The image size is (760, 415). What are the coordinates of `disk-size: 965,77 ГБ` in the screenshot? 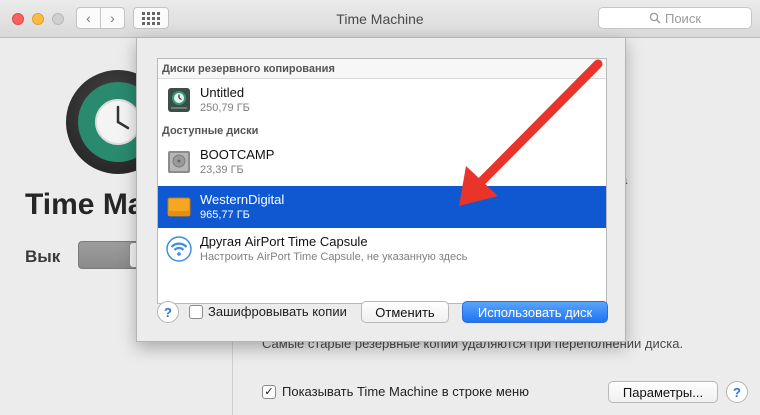 It's located at (225, 215).